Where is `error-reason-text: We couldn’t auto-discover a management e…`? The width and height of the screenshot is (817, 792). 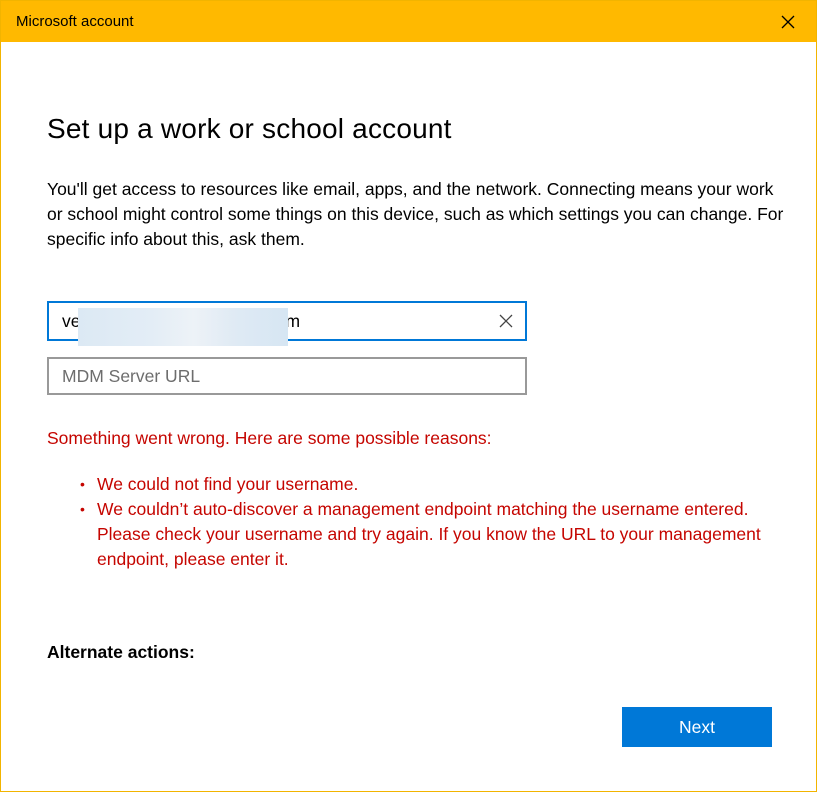
error-reason-text: We couldn’t auto-discover a management e… is located at coordinates (429, 534).